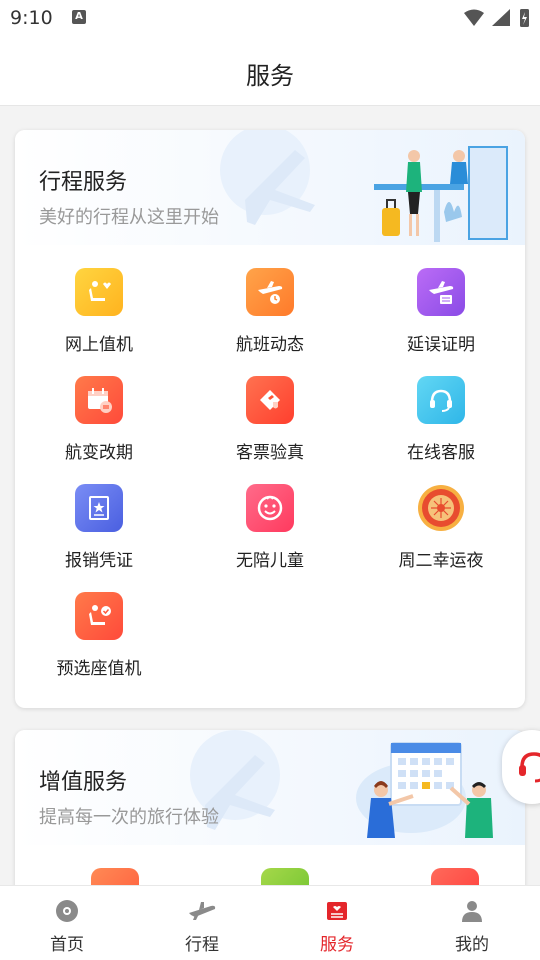 The image size is (540, 960). I want to click on service-icon, so click(337, 911).